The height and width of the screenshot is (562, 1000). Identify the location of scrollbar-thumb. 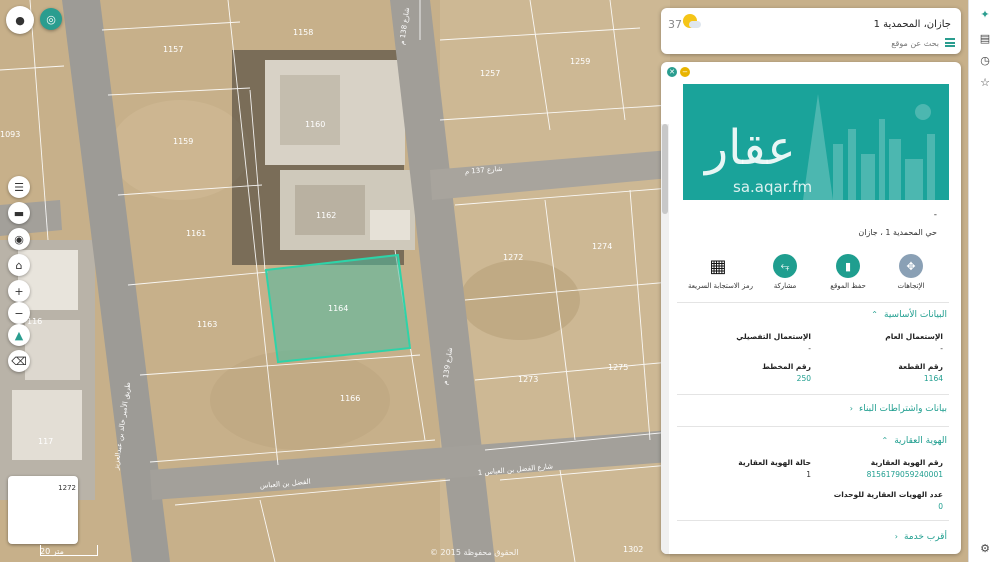
(665, 169).